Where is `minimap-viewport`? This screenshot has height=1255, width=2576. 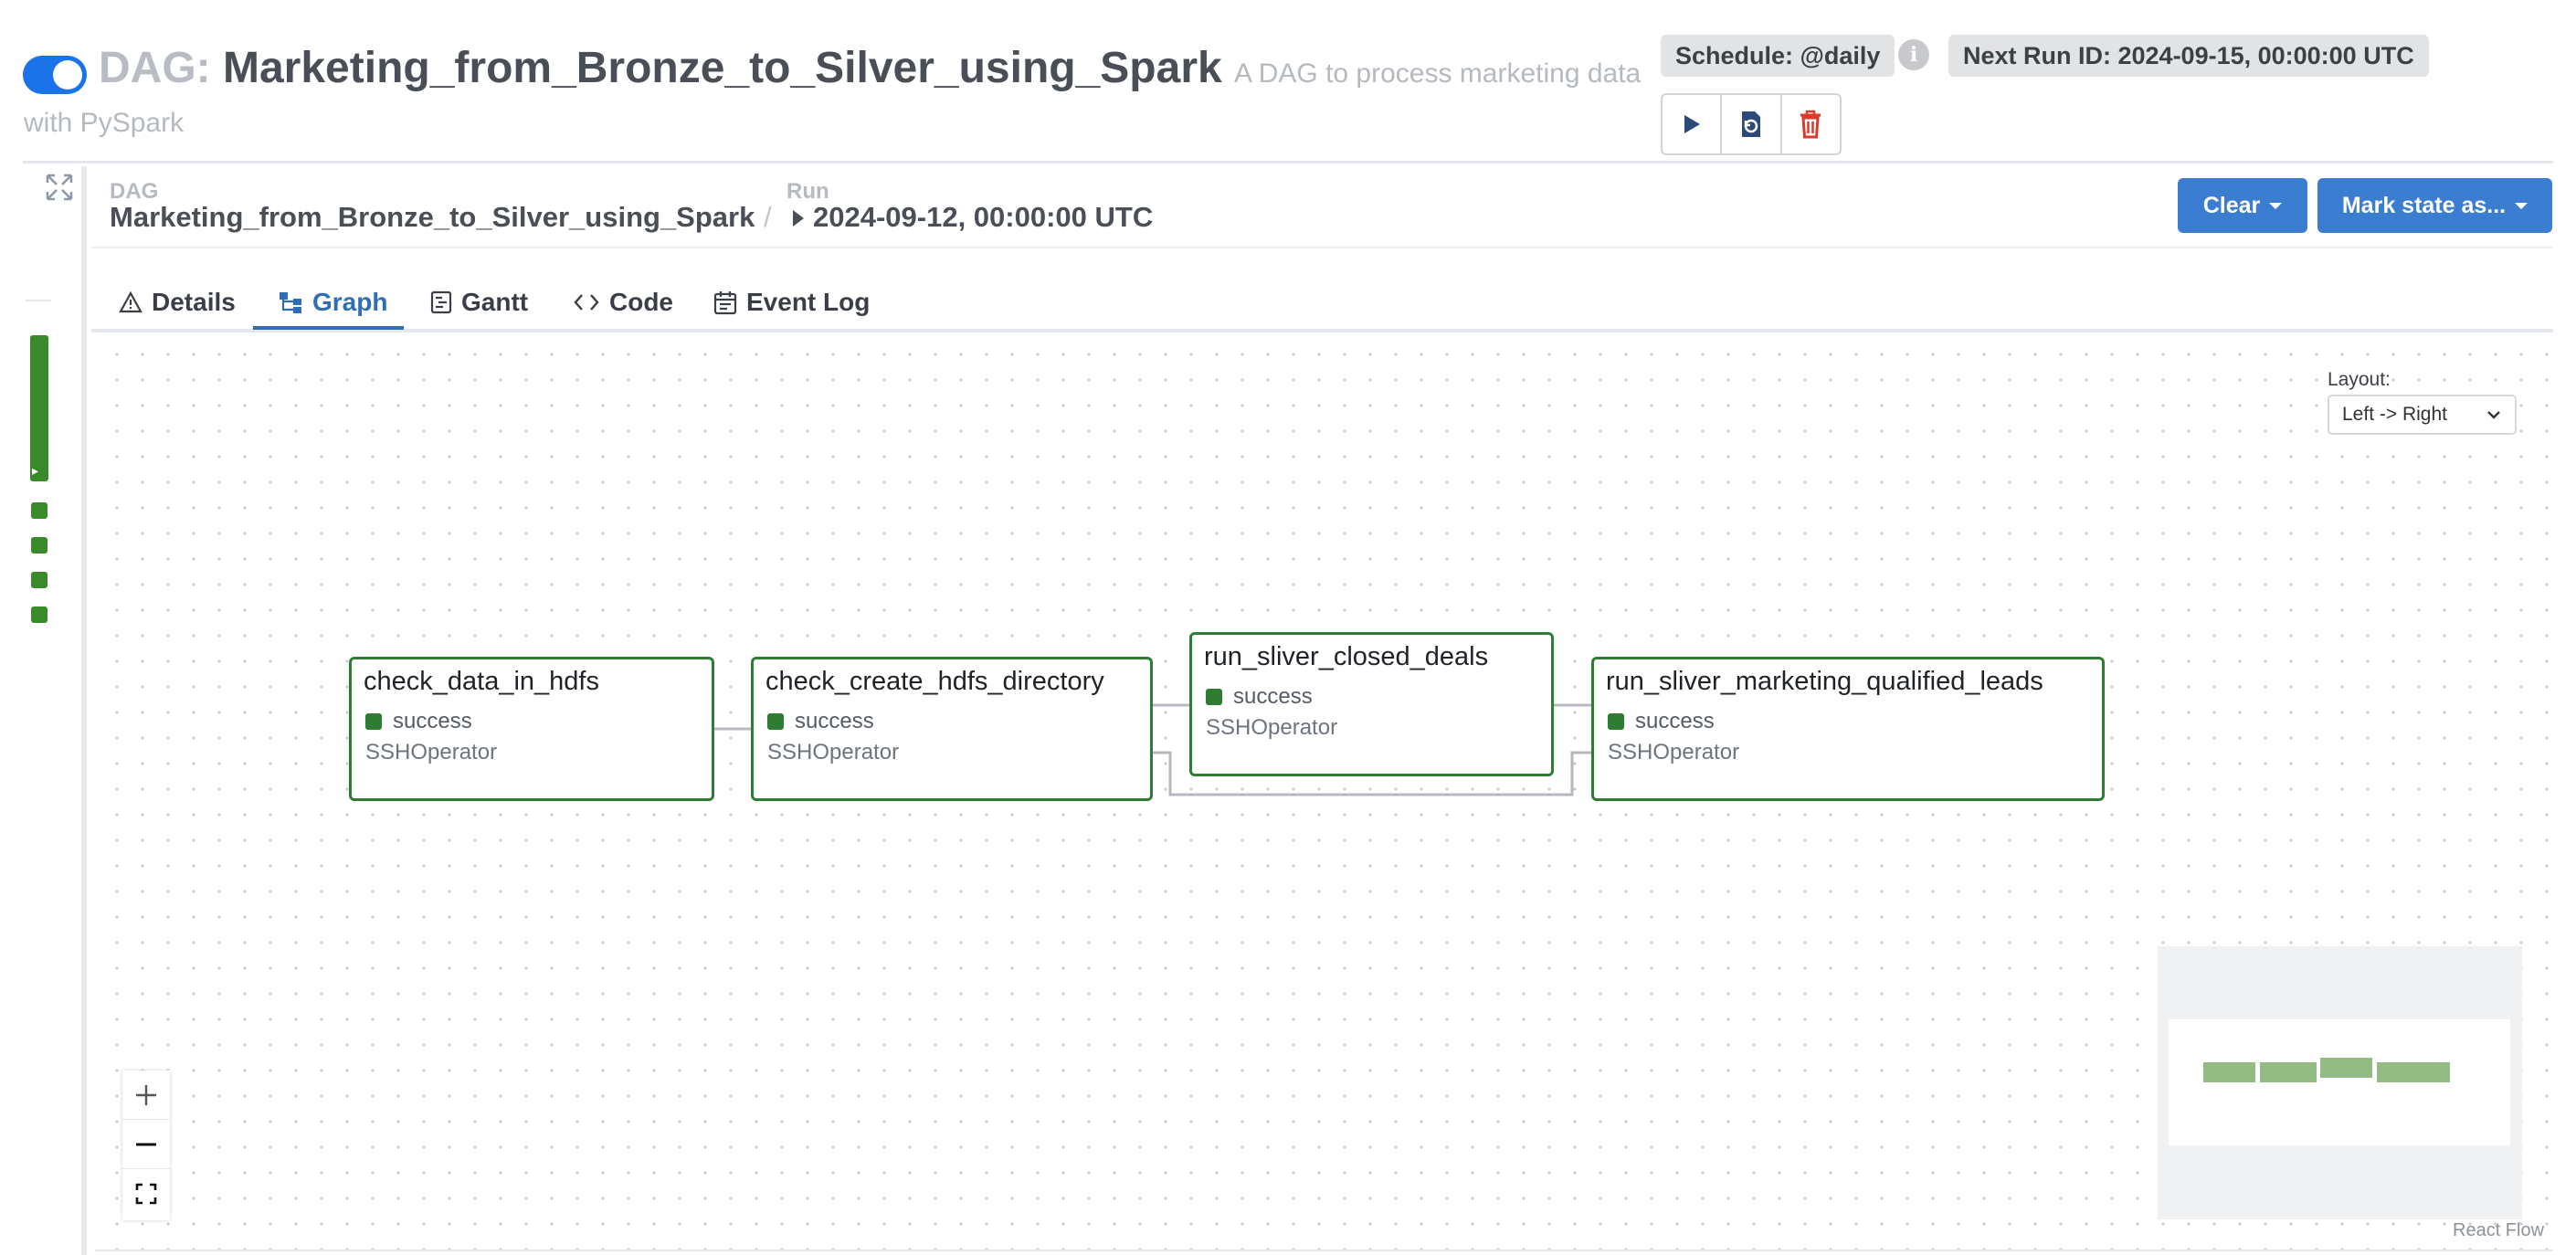
minimap-viewport is located at coordinates (2339, 1082).